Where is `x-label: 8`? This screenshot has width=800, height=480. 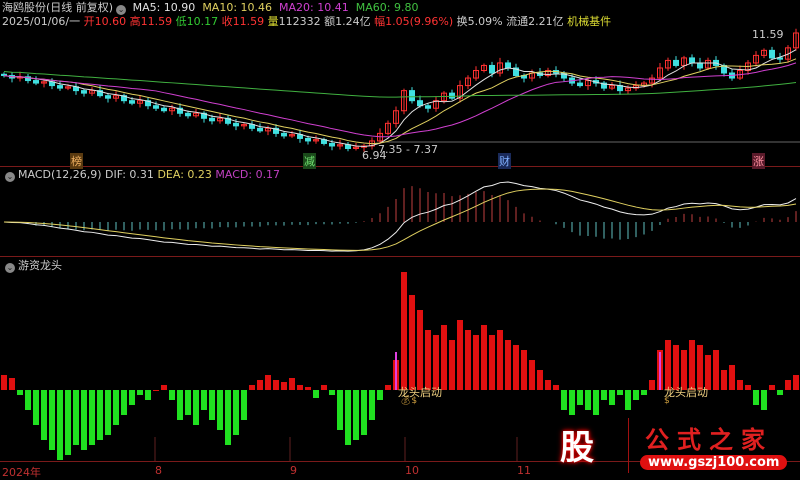 x-label: 8 is located at coordinates (158, 470).